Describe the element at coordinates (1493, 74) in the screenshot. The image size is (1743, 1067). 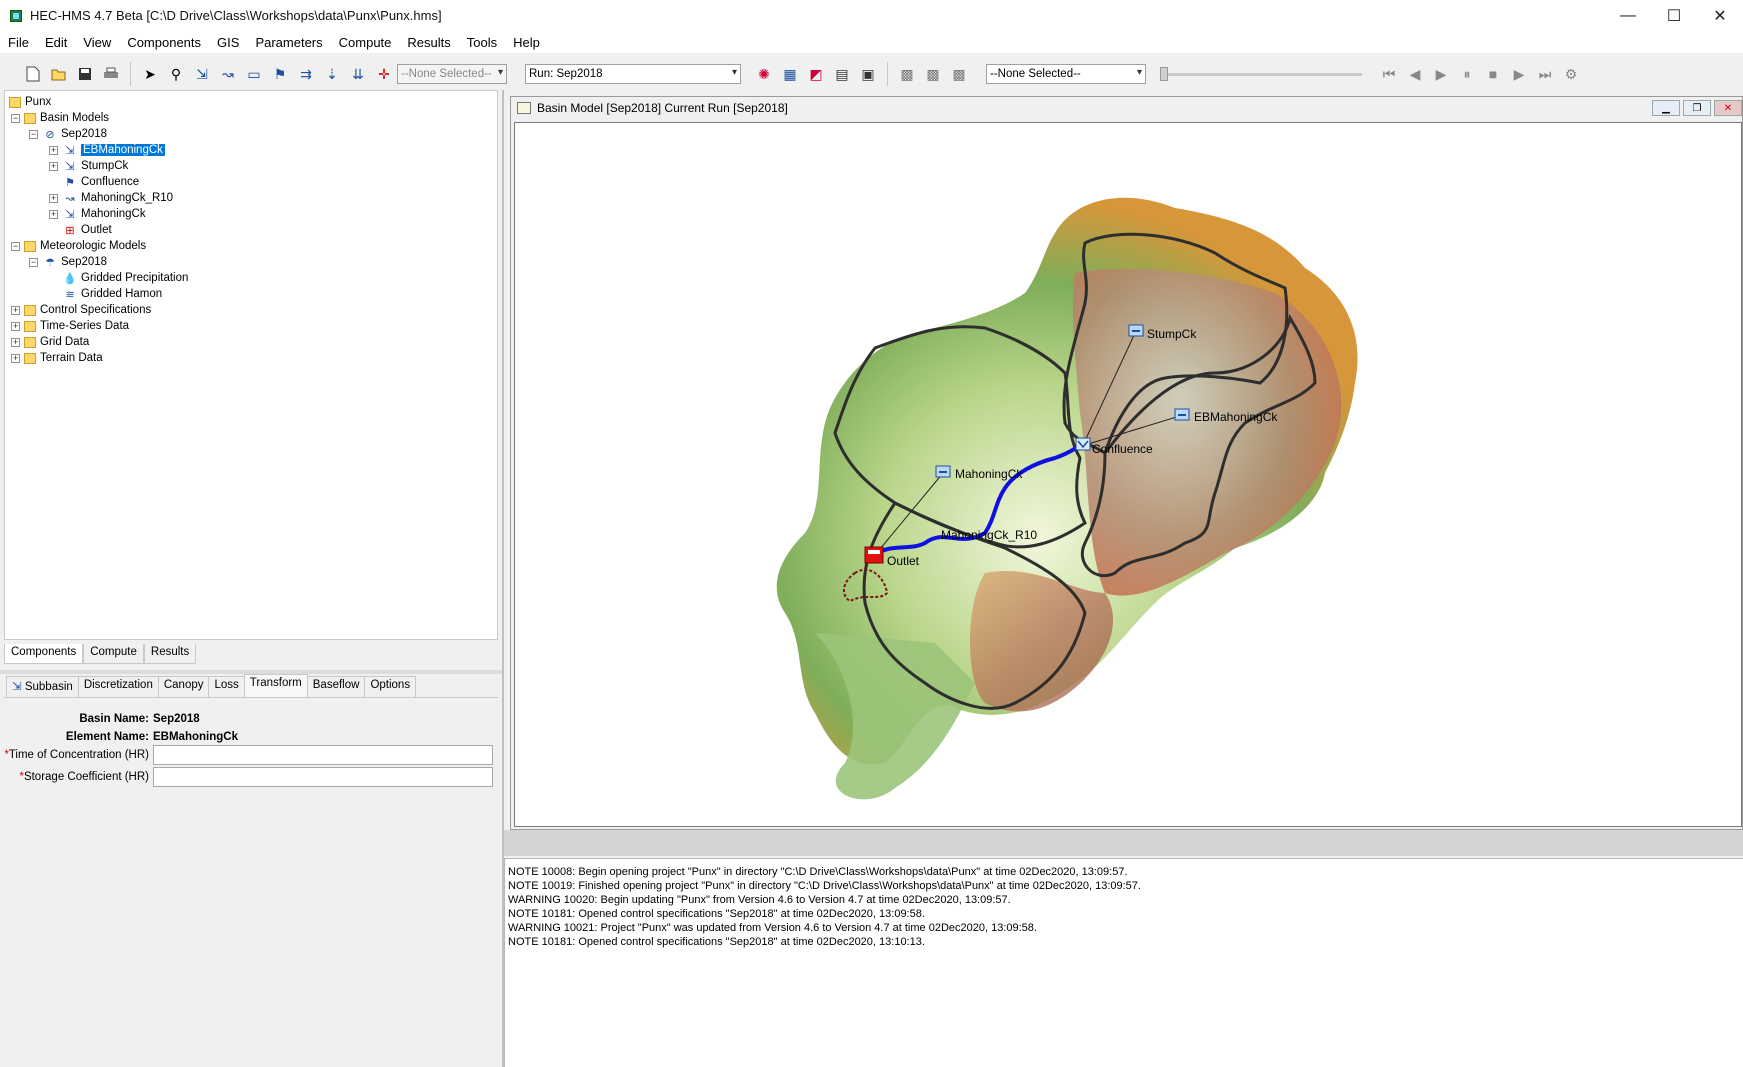
I see `stop-icon: ■` at that location.